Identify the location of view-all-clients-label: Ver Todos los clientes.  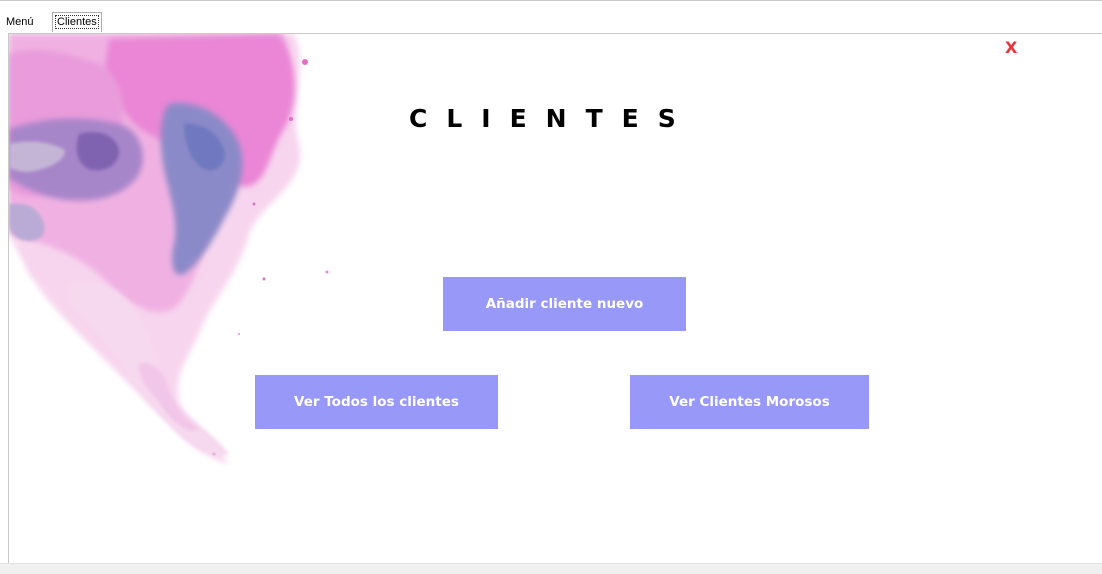
(376, 402).